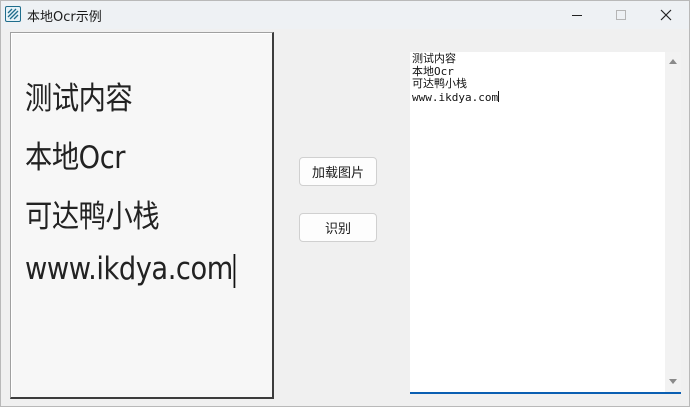  I want to click on result-line-last: www.ikdya.com, so click(456, 97).